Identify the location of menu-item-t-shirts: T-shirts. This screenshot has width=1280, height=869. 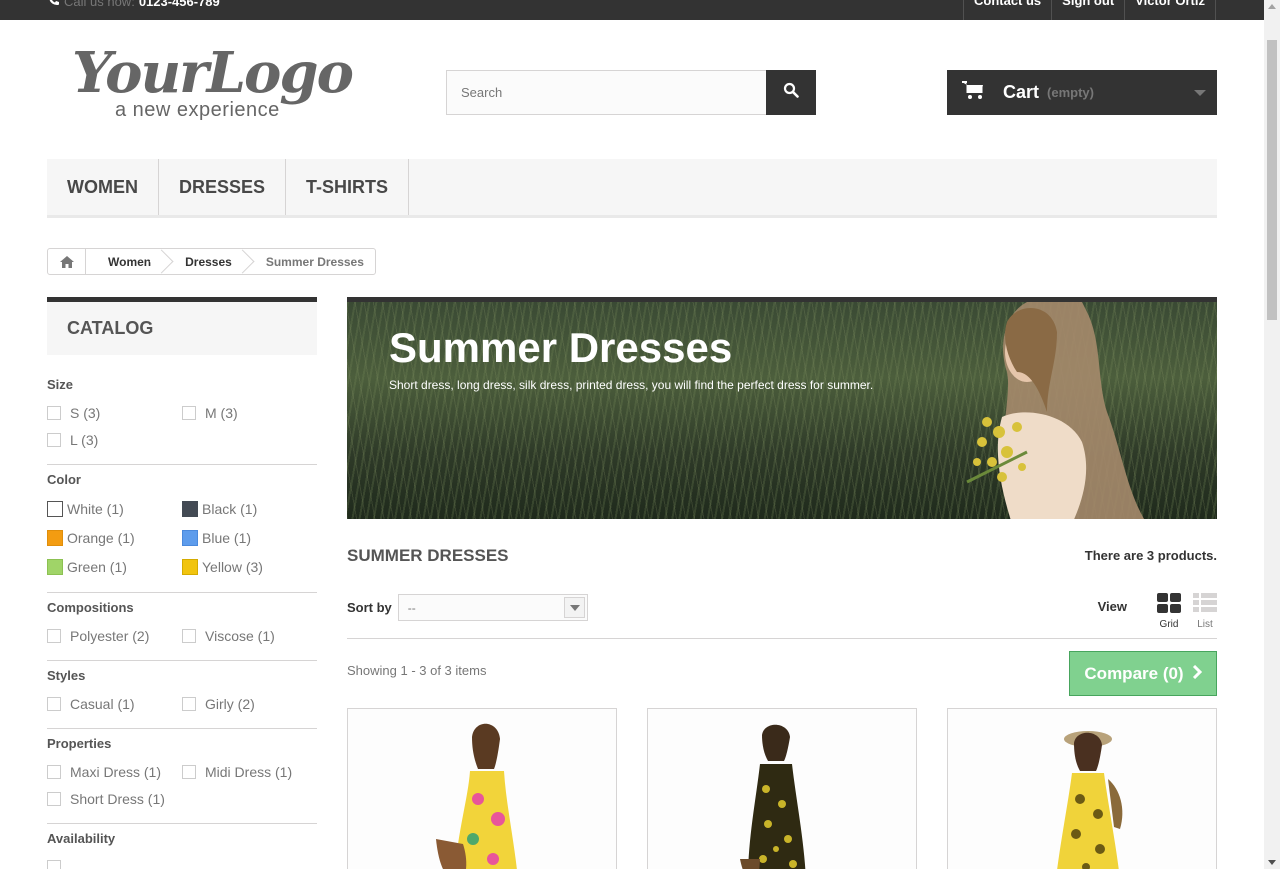
(348, 187).